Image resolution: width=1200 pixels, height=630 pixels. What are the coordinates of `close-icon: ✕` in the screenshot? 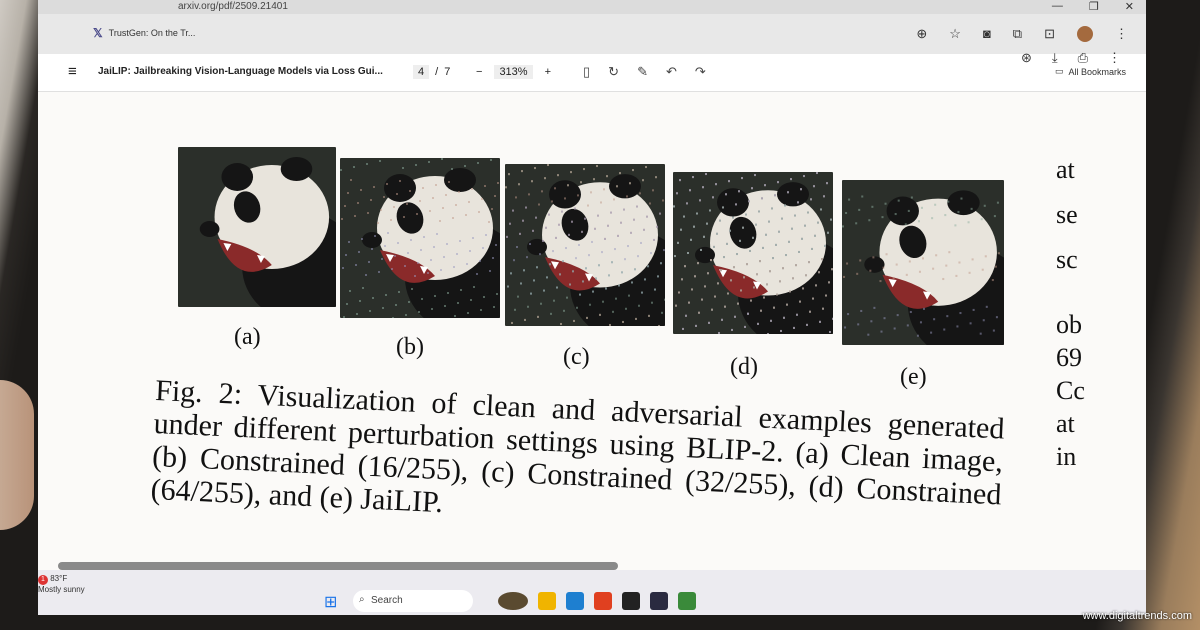 It's located at (1129, 6).